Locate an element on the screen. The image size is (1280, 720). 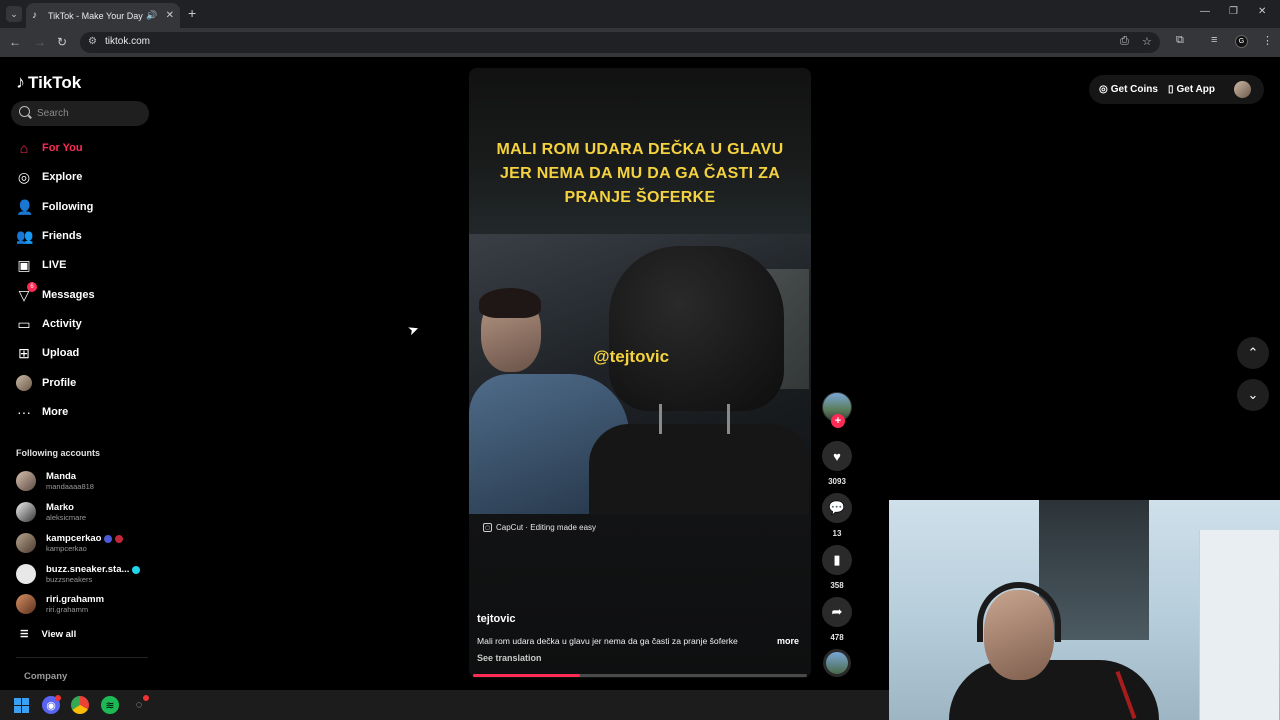
browser-tabbar: ⌄ ♪ TikTok - Make Your Day 🔊 ✕ + — ❐ ✕ is located at coordinates (640, 14).